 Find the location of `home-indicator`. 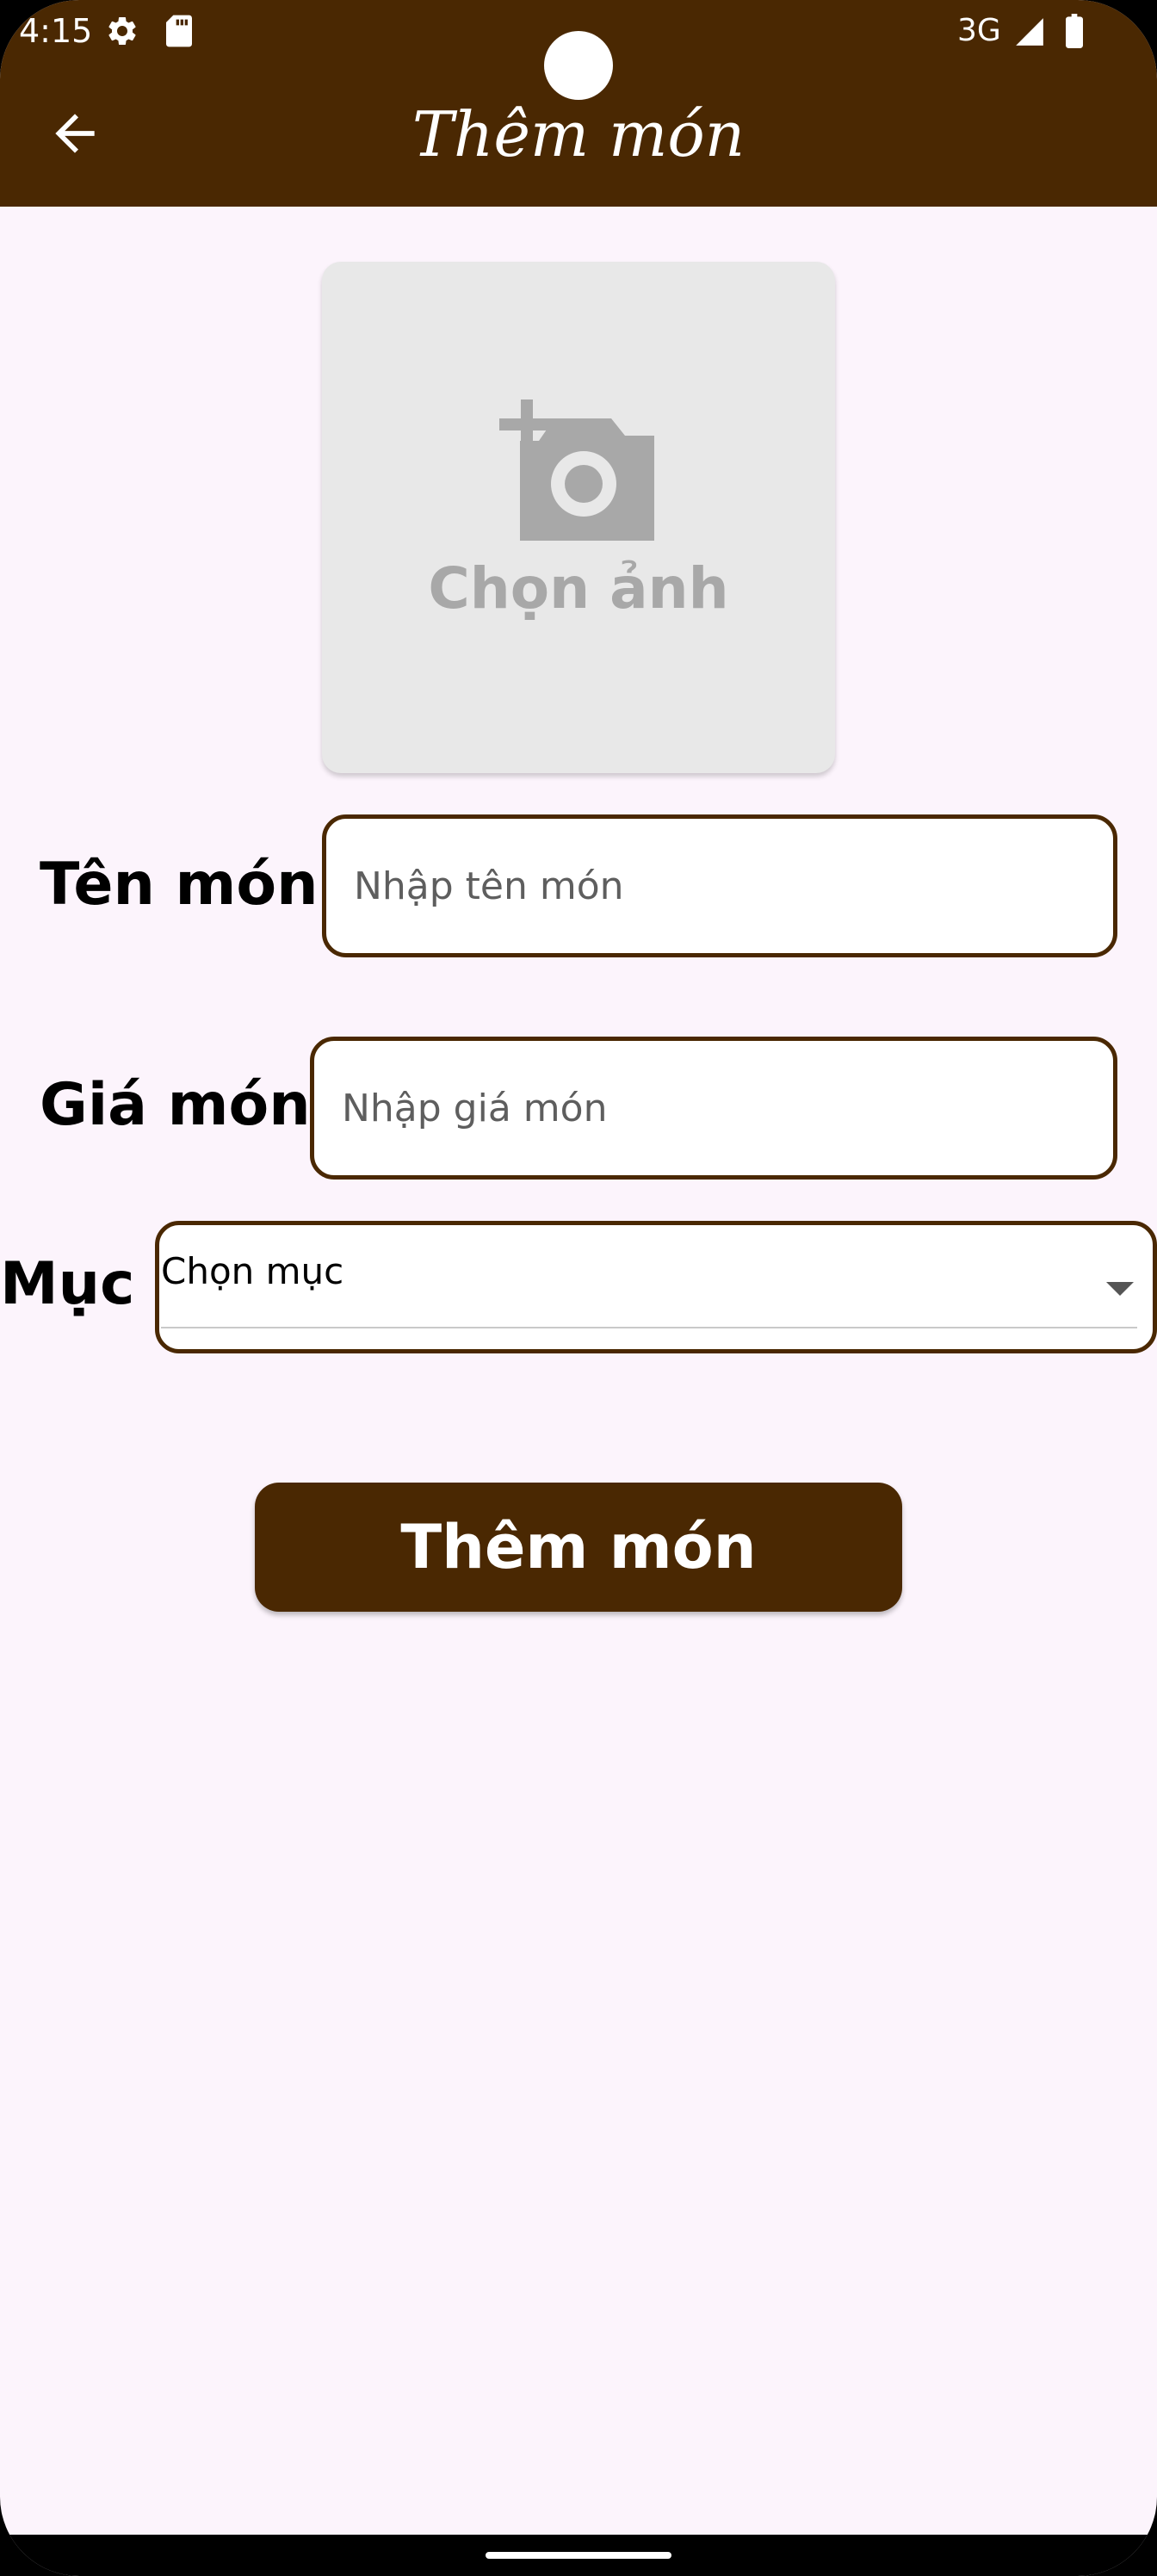

home-indicator is located at coordinates (579, 2555).